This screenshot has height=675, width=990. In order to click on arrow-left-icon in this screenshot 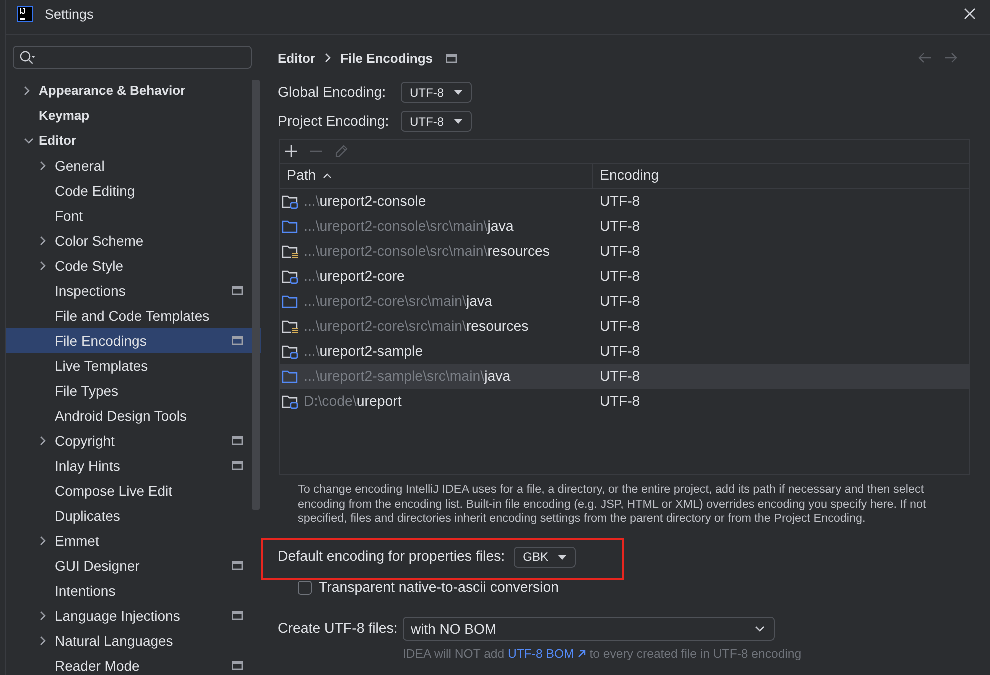, I will do `click(925, 58)`.